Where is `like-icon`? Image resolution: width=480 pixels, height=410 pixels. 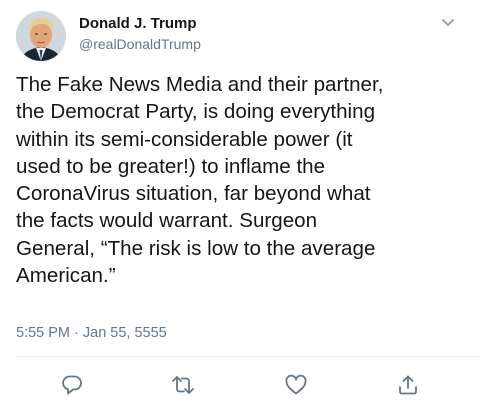
like-icon is located at coordinates (296, 385).